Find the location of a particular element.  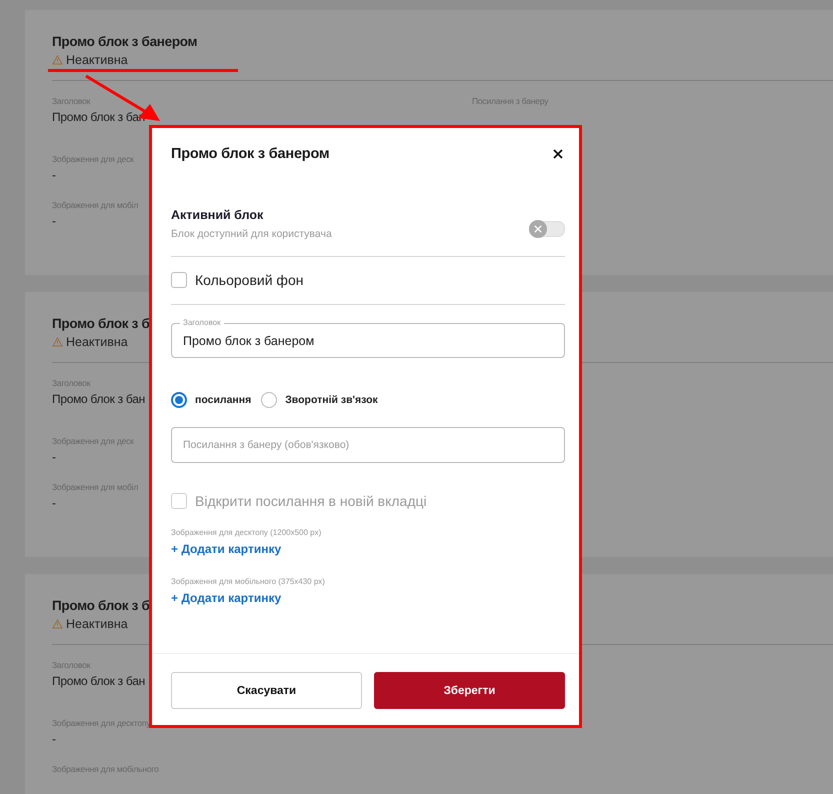

close-icon is located at coordinates (558, 154).